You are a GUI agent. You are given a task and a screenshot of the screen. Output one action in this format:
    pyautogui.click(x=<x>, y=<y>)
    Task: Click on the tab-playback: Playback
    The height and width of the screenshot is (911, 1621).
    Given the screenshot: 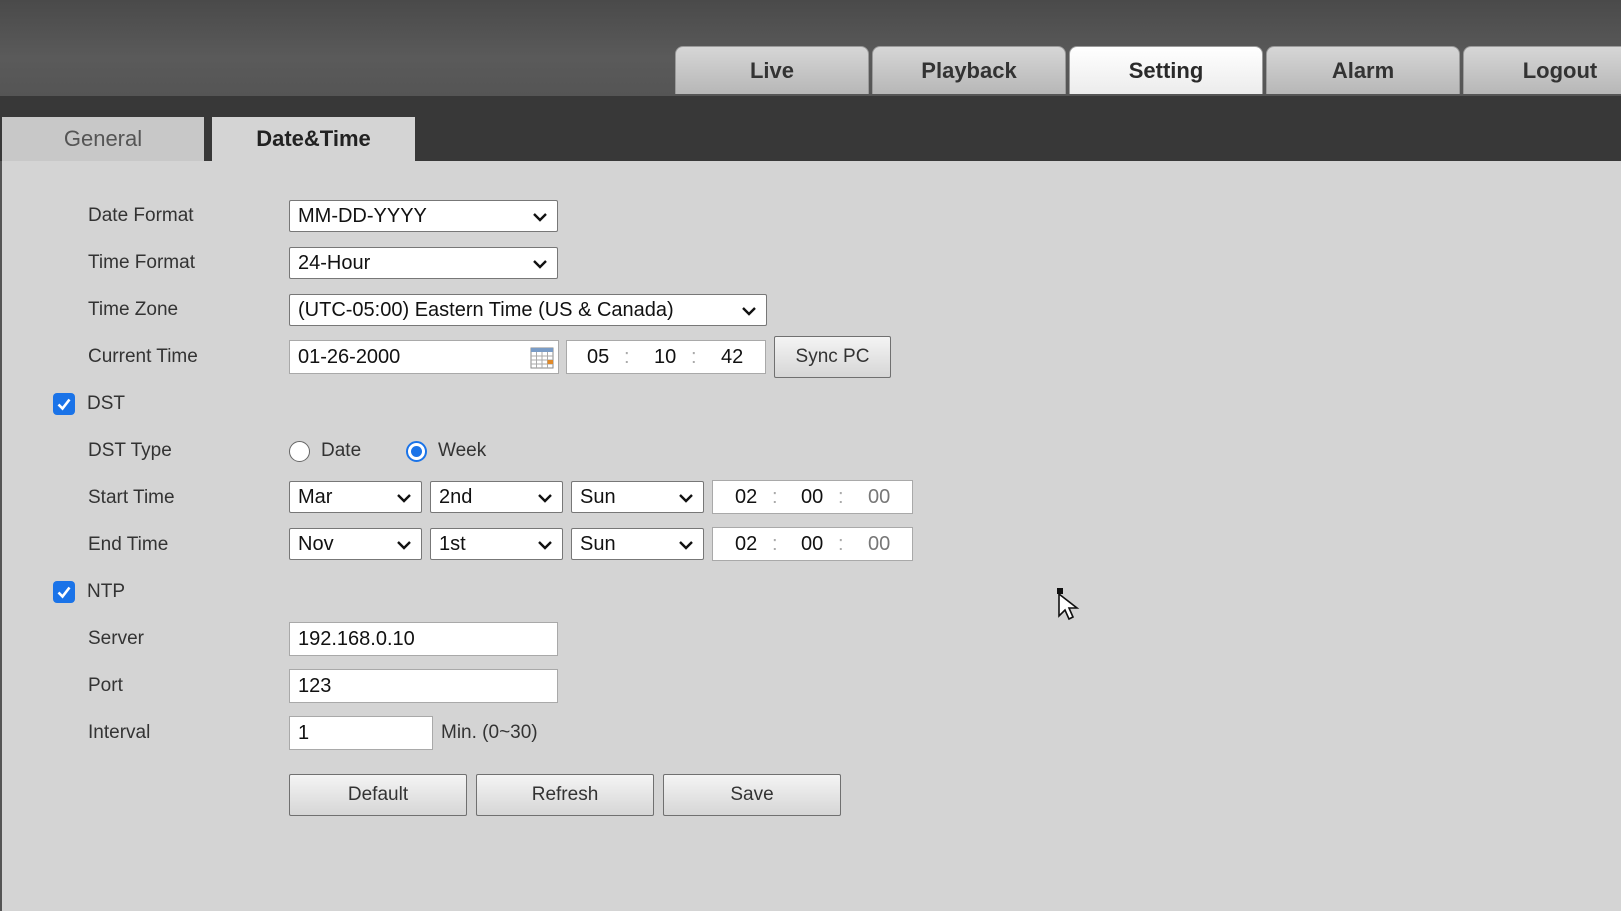 What is the action you would take?
    pyautogui.click(x=969, y=70)
    